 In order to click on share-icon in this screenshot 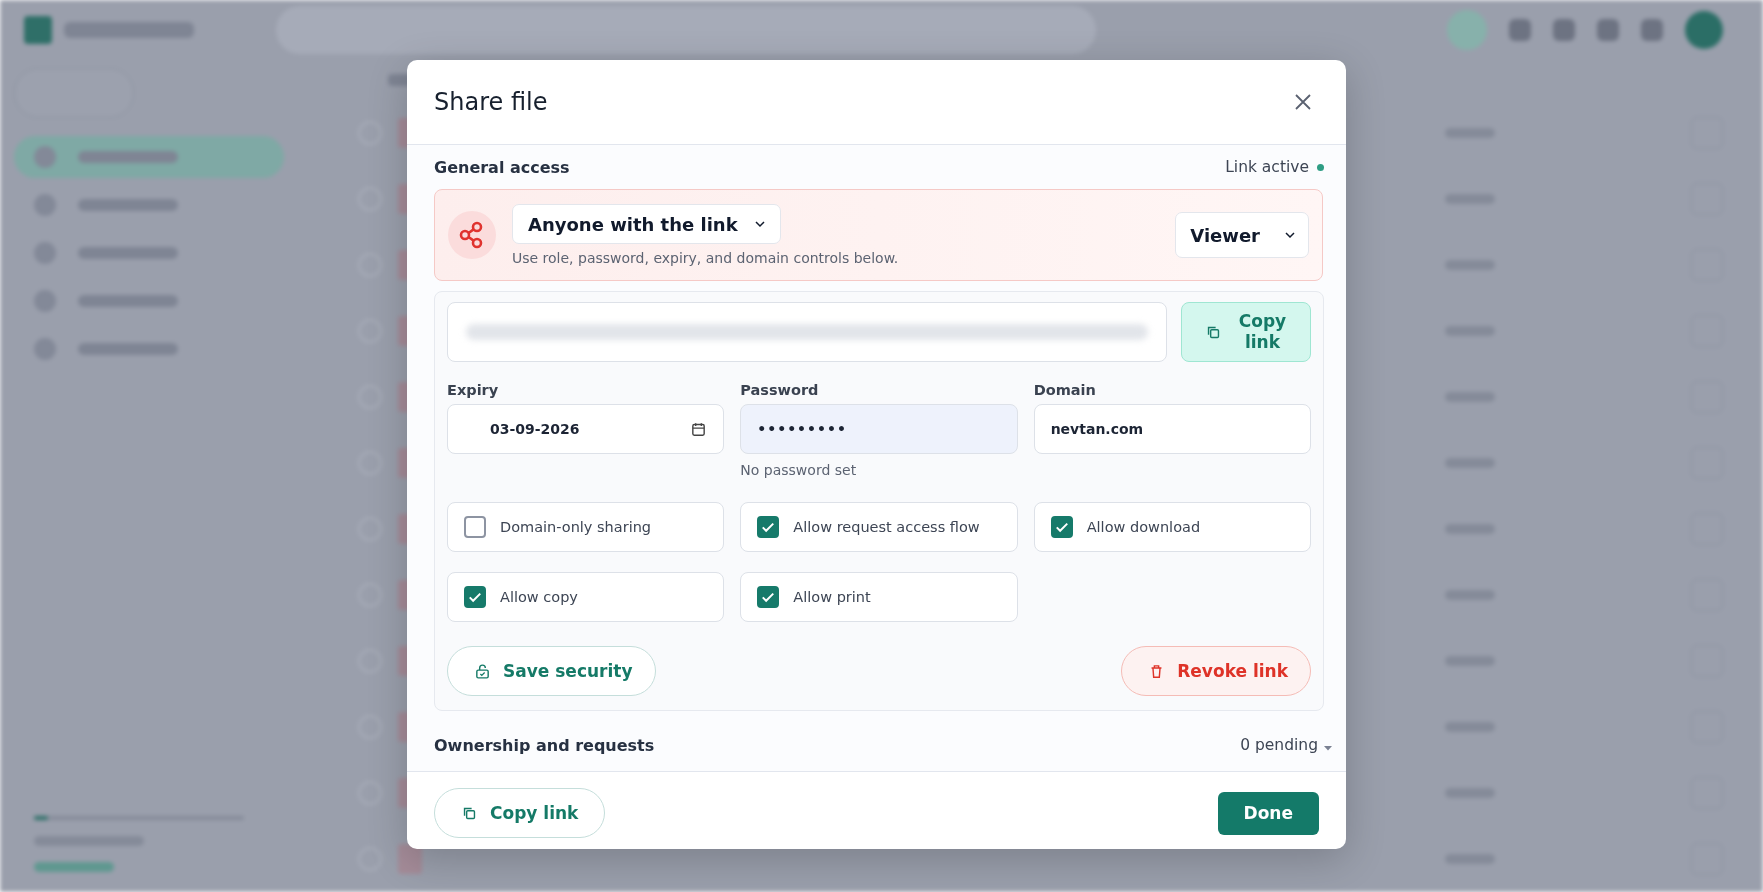, I will do `click(472, 235)`.